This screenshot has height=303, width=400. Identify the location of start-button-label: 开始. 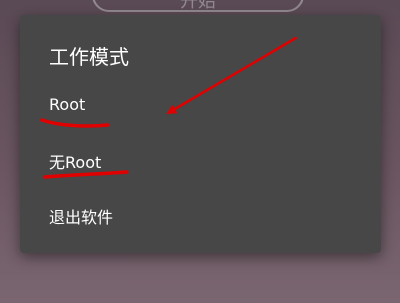
(198, 6).